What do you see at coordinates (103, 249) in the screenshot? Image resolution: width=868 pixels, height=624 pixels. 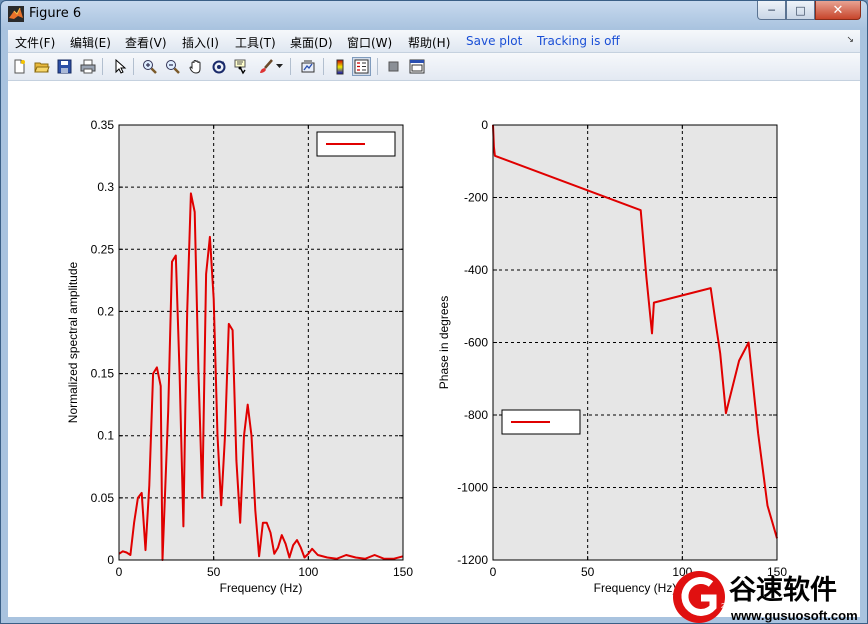 I see `y-tick-label: 0.25` at bounding box center [103, 249].